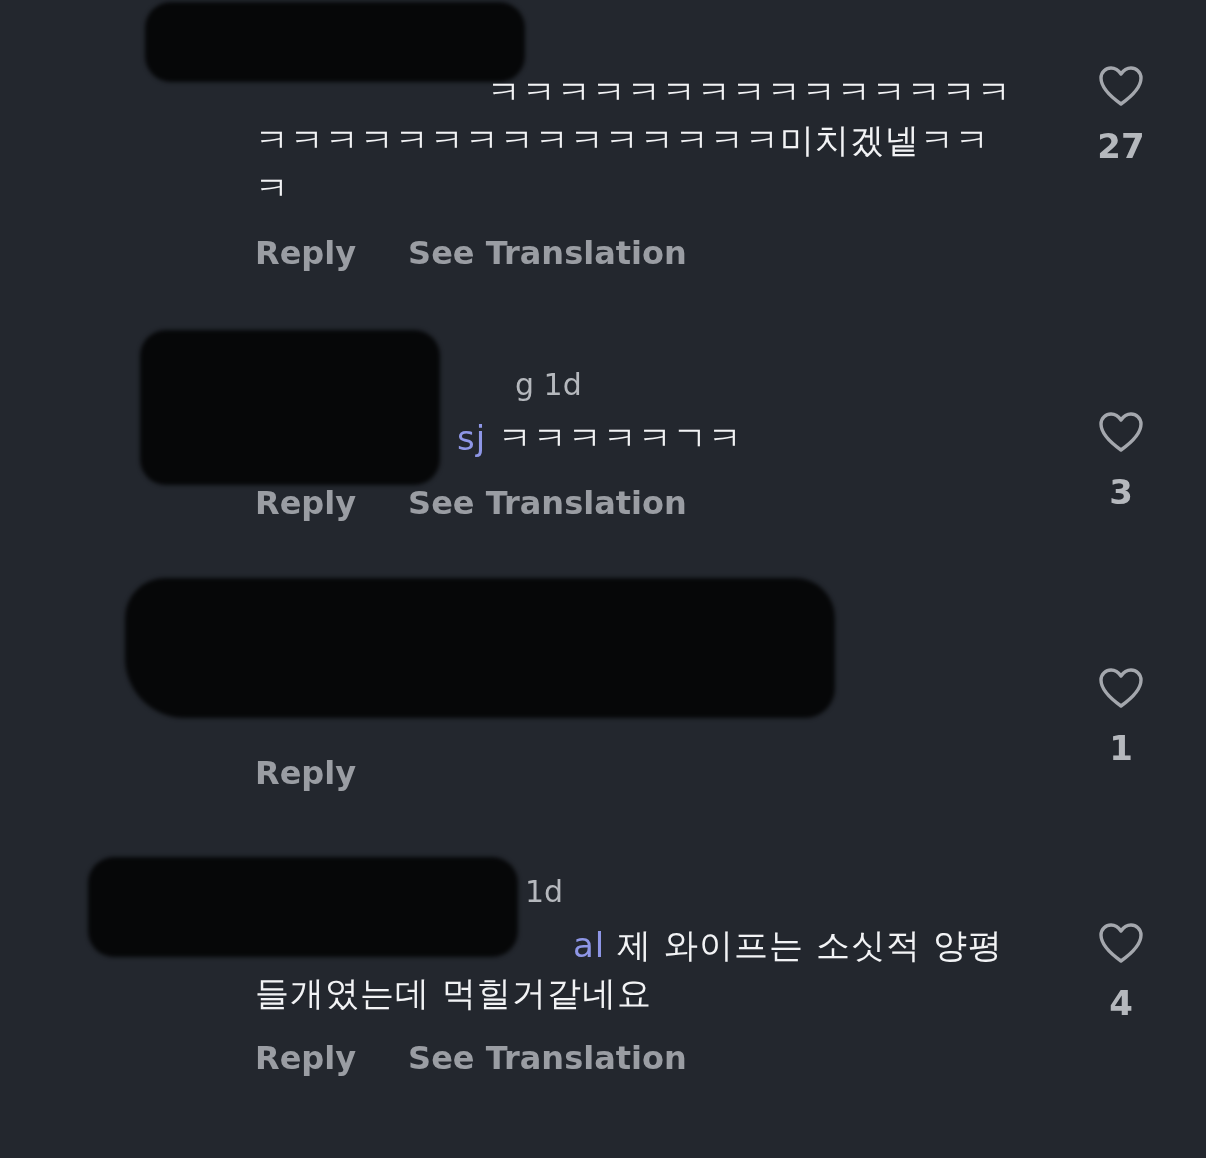  Describe the element at coordinates (1121, 146) in the screenshot. I see `like-count: 27` at that location.